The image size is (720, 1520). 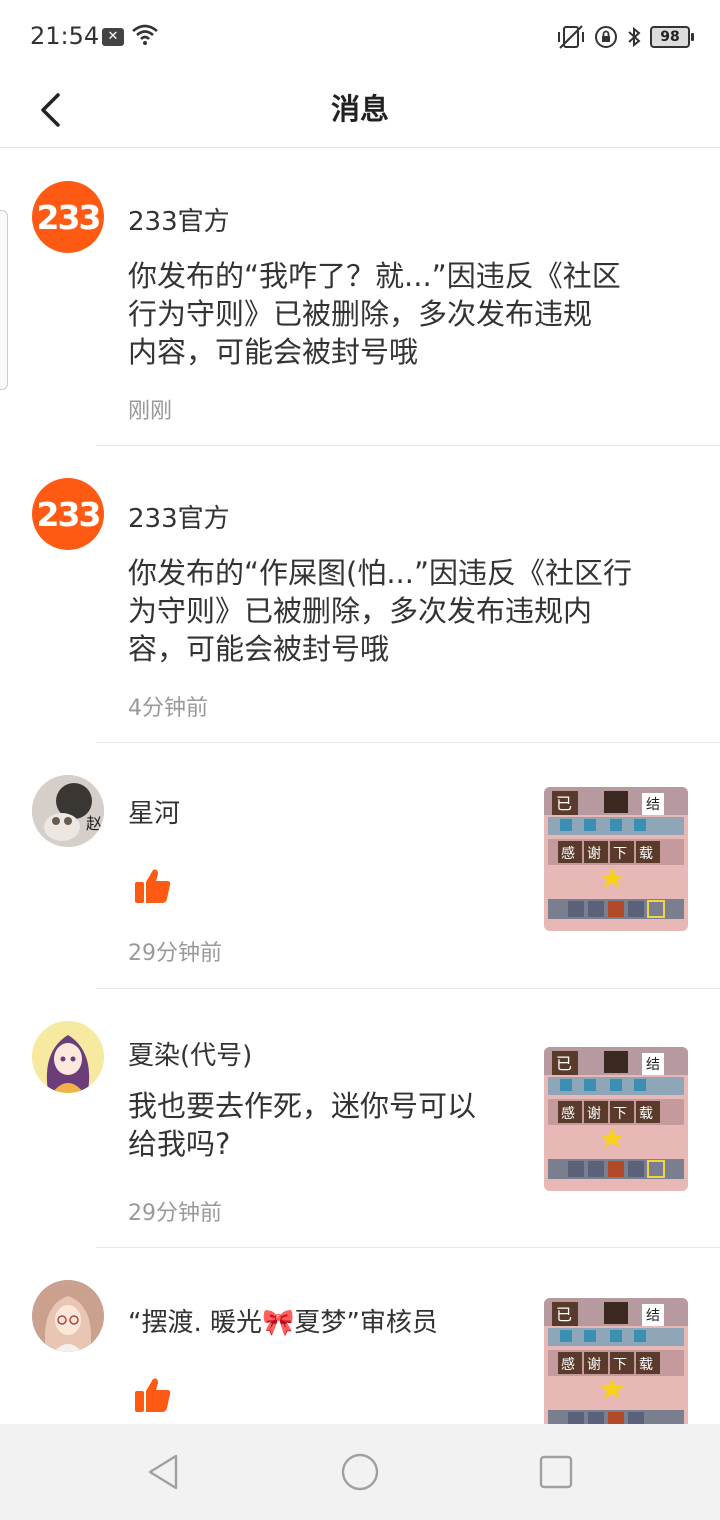 I want to click on sender-name: 星河, so click(x=154, y=811).